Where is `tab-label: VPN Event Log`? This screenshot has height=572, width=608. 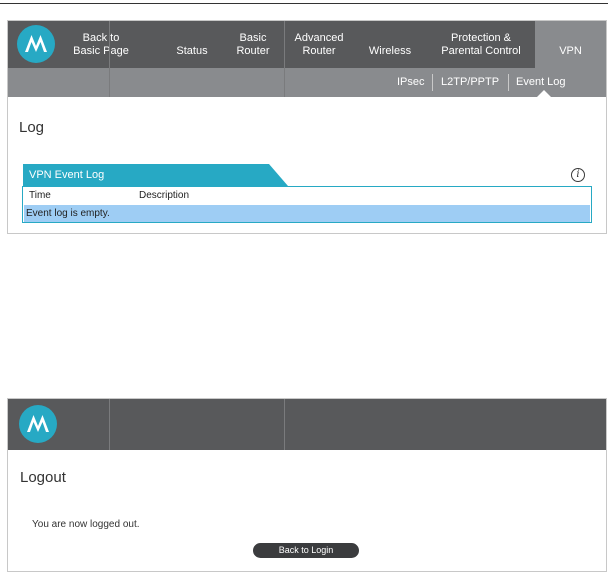
tab-label: VPN Event Log is located at coordinates (67, 175).